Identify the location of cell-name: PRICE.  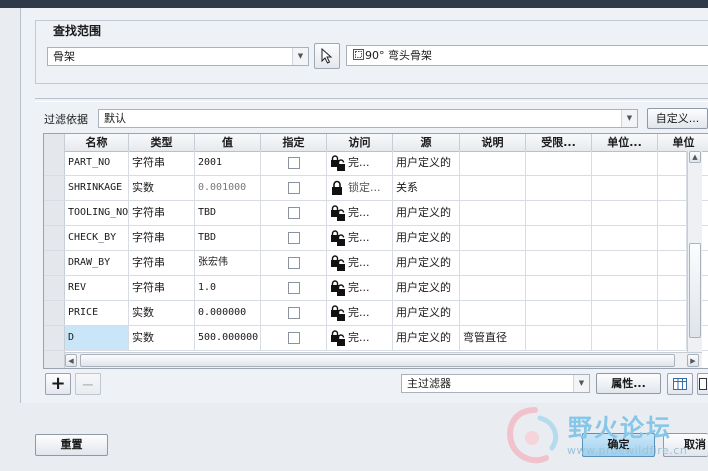
(97, 313).